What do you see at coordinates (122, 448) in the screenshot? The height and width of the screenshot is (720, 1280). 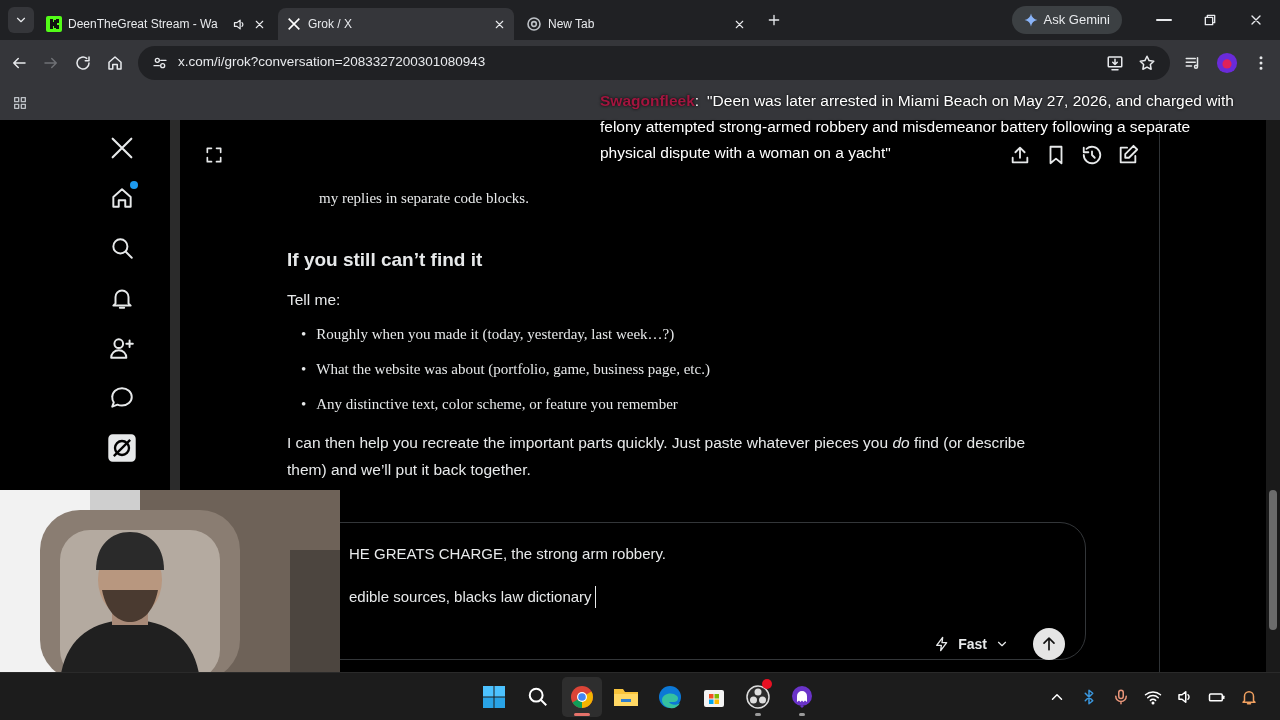 I see `grok-icon` at bounding box center [122, 448].